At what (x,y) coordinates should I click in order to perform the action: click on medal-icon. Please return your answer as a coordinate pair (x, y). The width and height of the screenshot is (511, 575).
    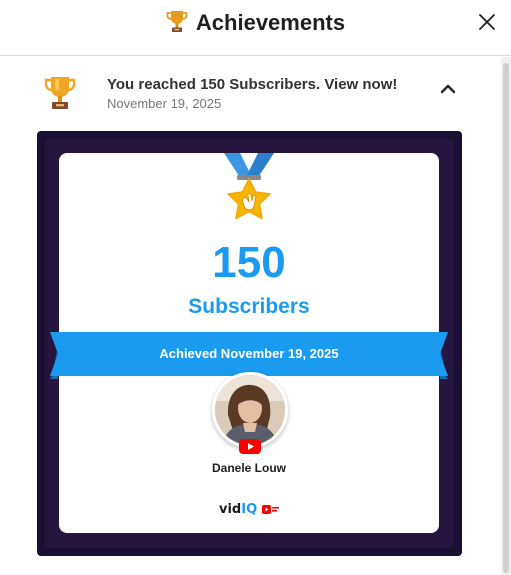
    Looking at the image, I should click on (249, 186).